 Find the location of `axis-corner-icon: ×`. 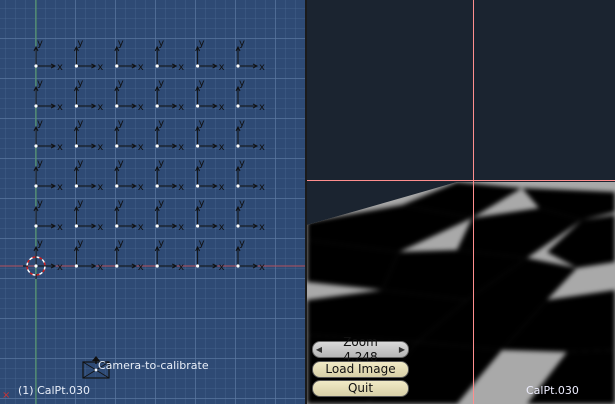

axis-corner-icon: × is located at coordinates (6, 395).